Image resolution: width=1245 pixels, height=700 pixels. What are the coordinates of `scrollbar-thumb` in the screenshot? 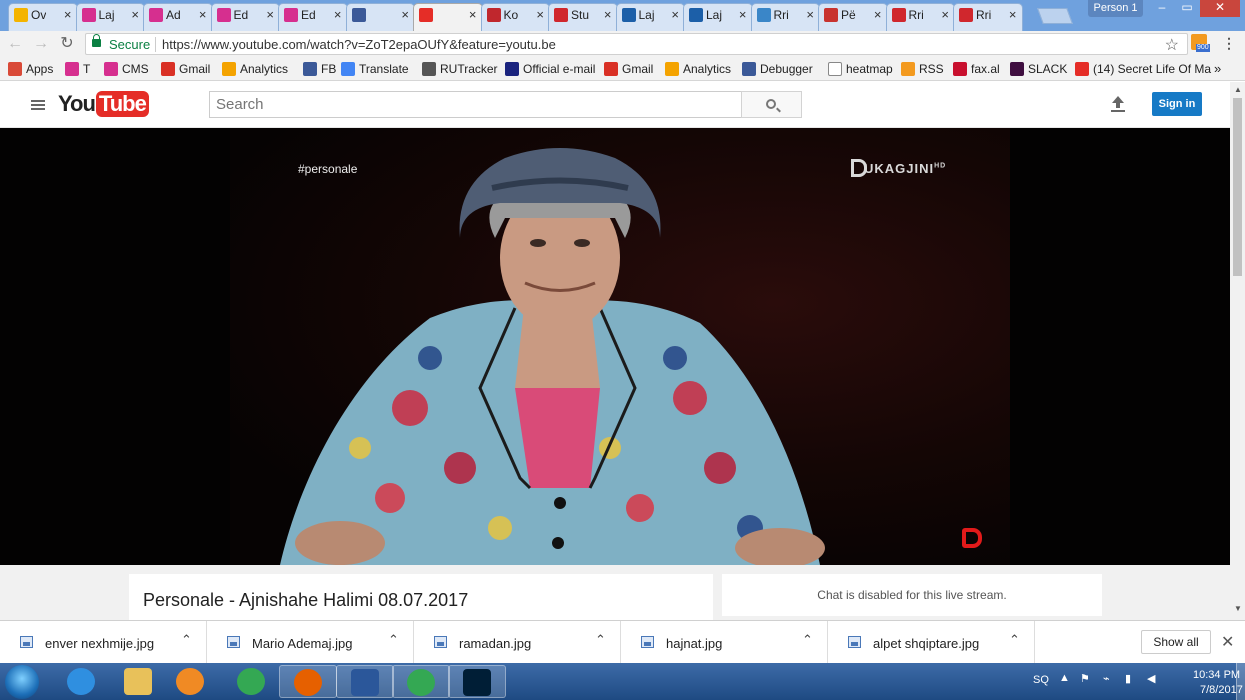 It's located at (1237, 187).